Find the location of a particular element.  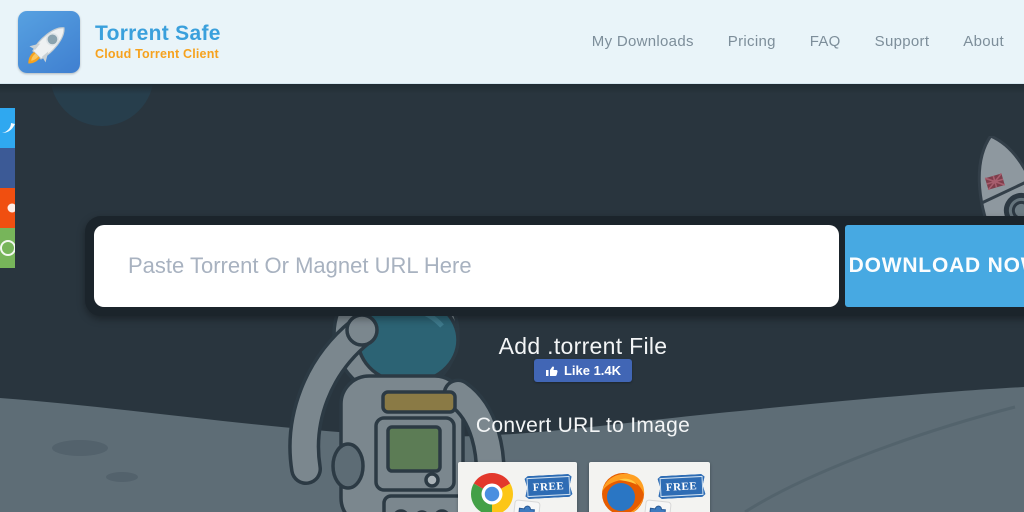

nav-about: About is located at coordinates (983, 41).